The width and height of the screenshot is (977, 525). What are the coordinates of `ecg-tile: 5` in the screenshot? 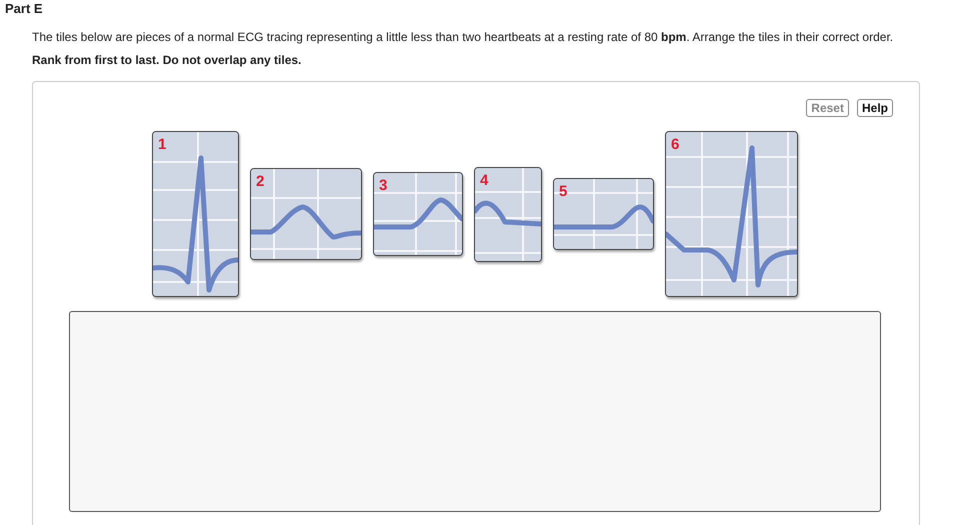 It's located at (603, 214).